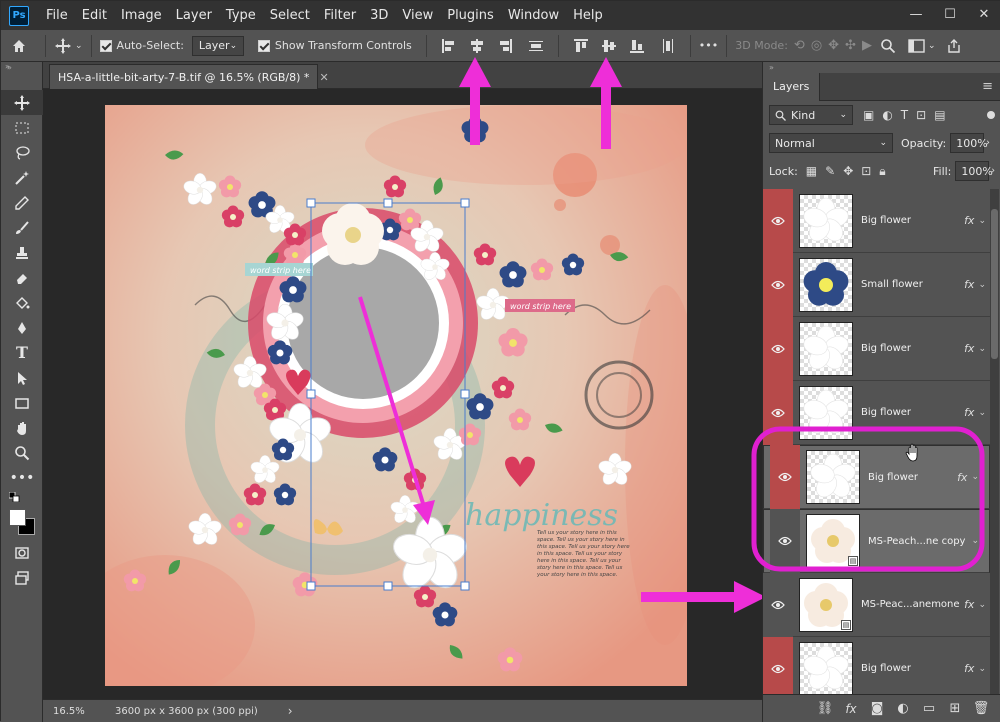 This screenshot has height=722, width=1000. Describe the element at coordinates (929, 708) in the screenshot. I see `new-group-icon: ▭` at that location.